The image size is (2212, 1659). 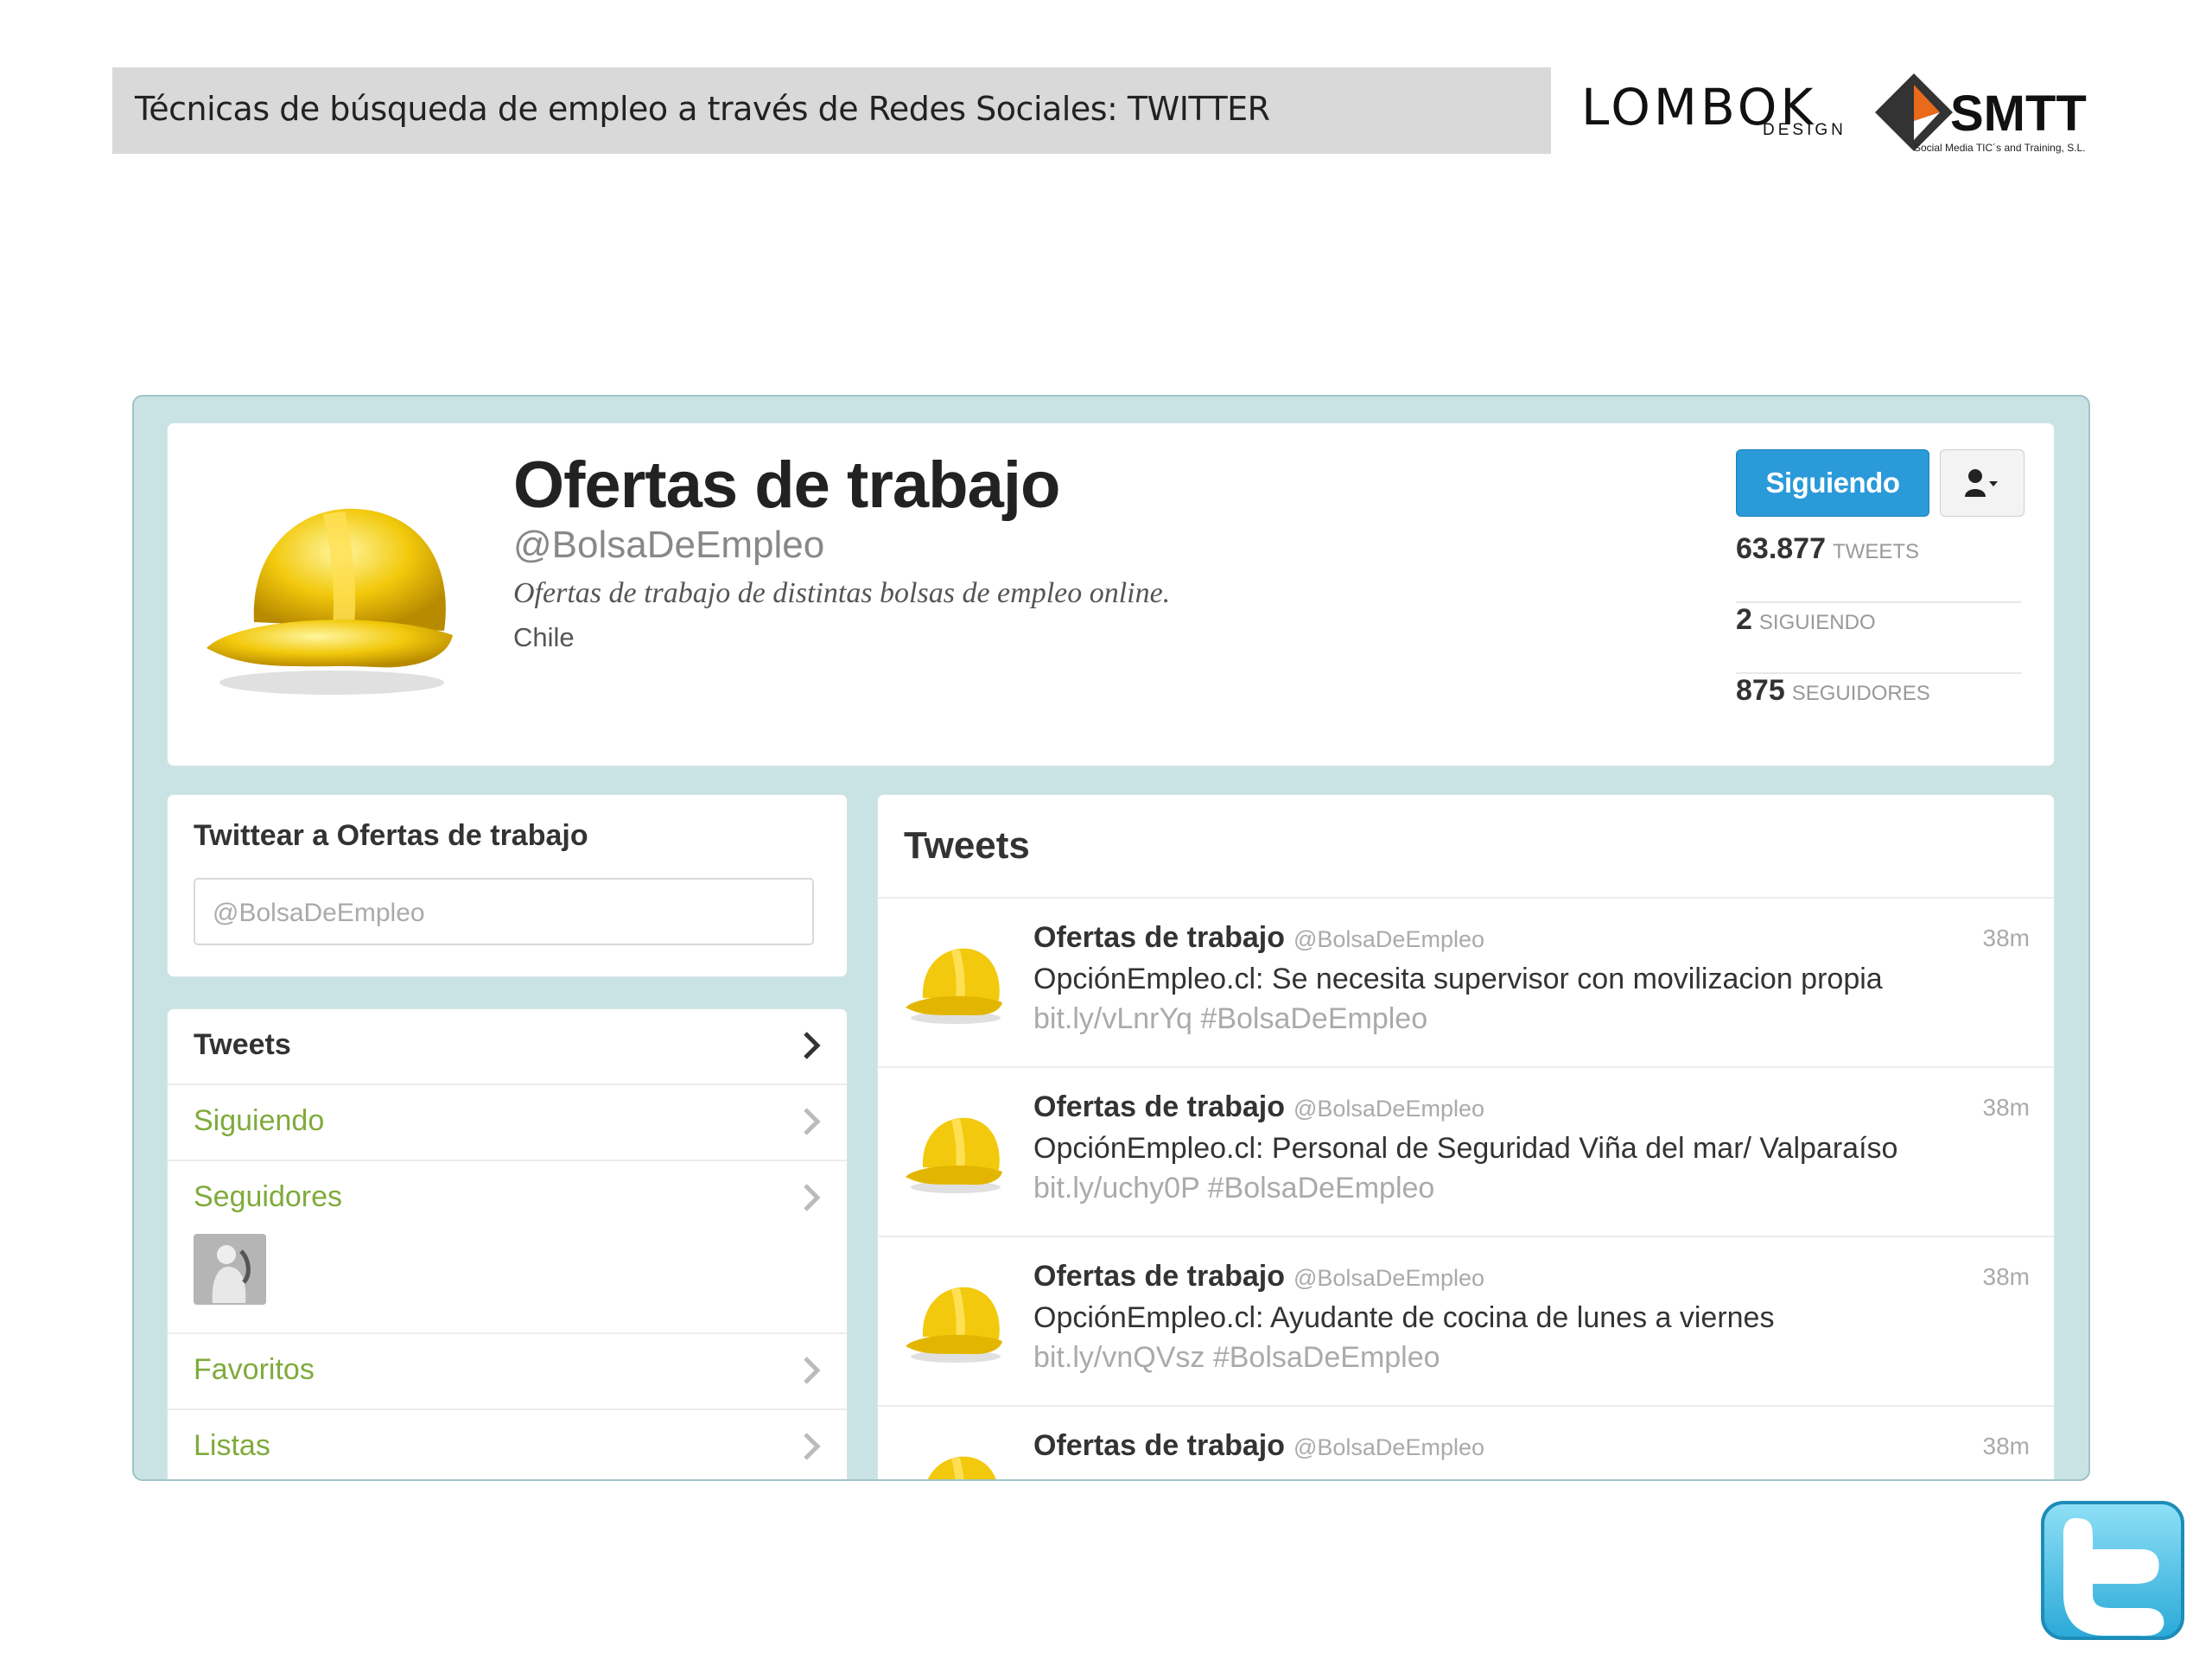 I want to click on user-icon, so click(x=1981, y=483).